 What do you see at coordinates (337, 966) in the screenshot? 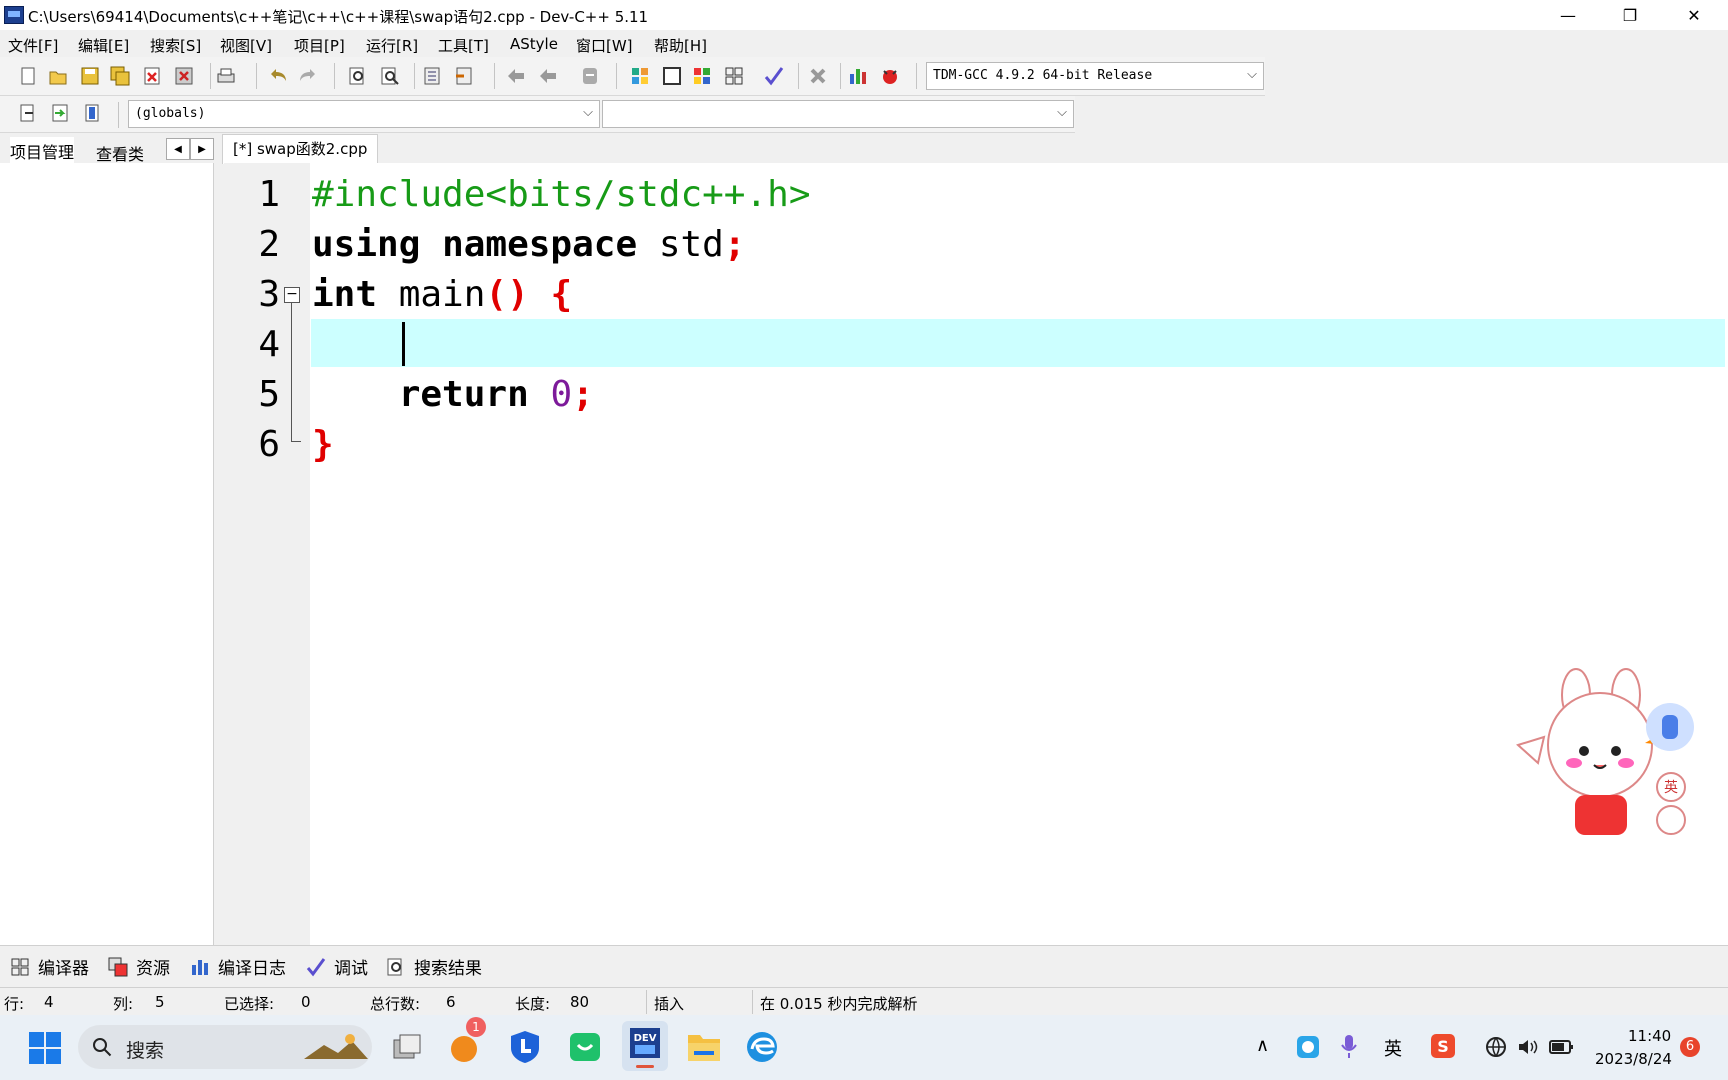
I see `tab-debug: 调试` at bounding box center [337, 966].